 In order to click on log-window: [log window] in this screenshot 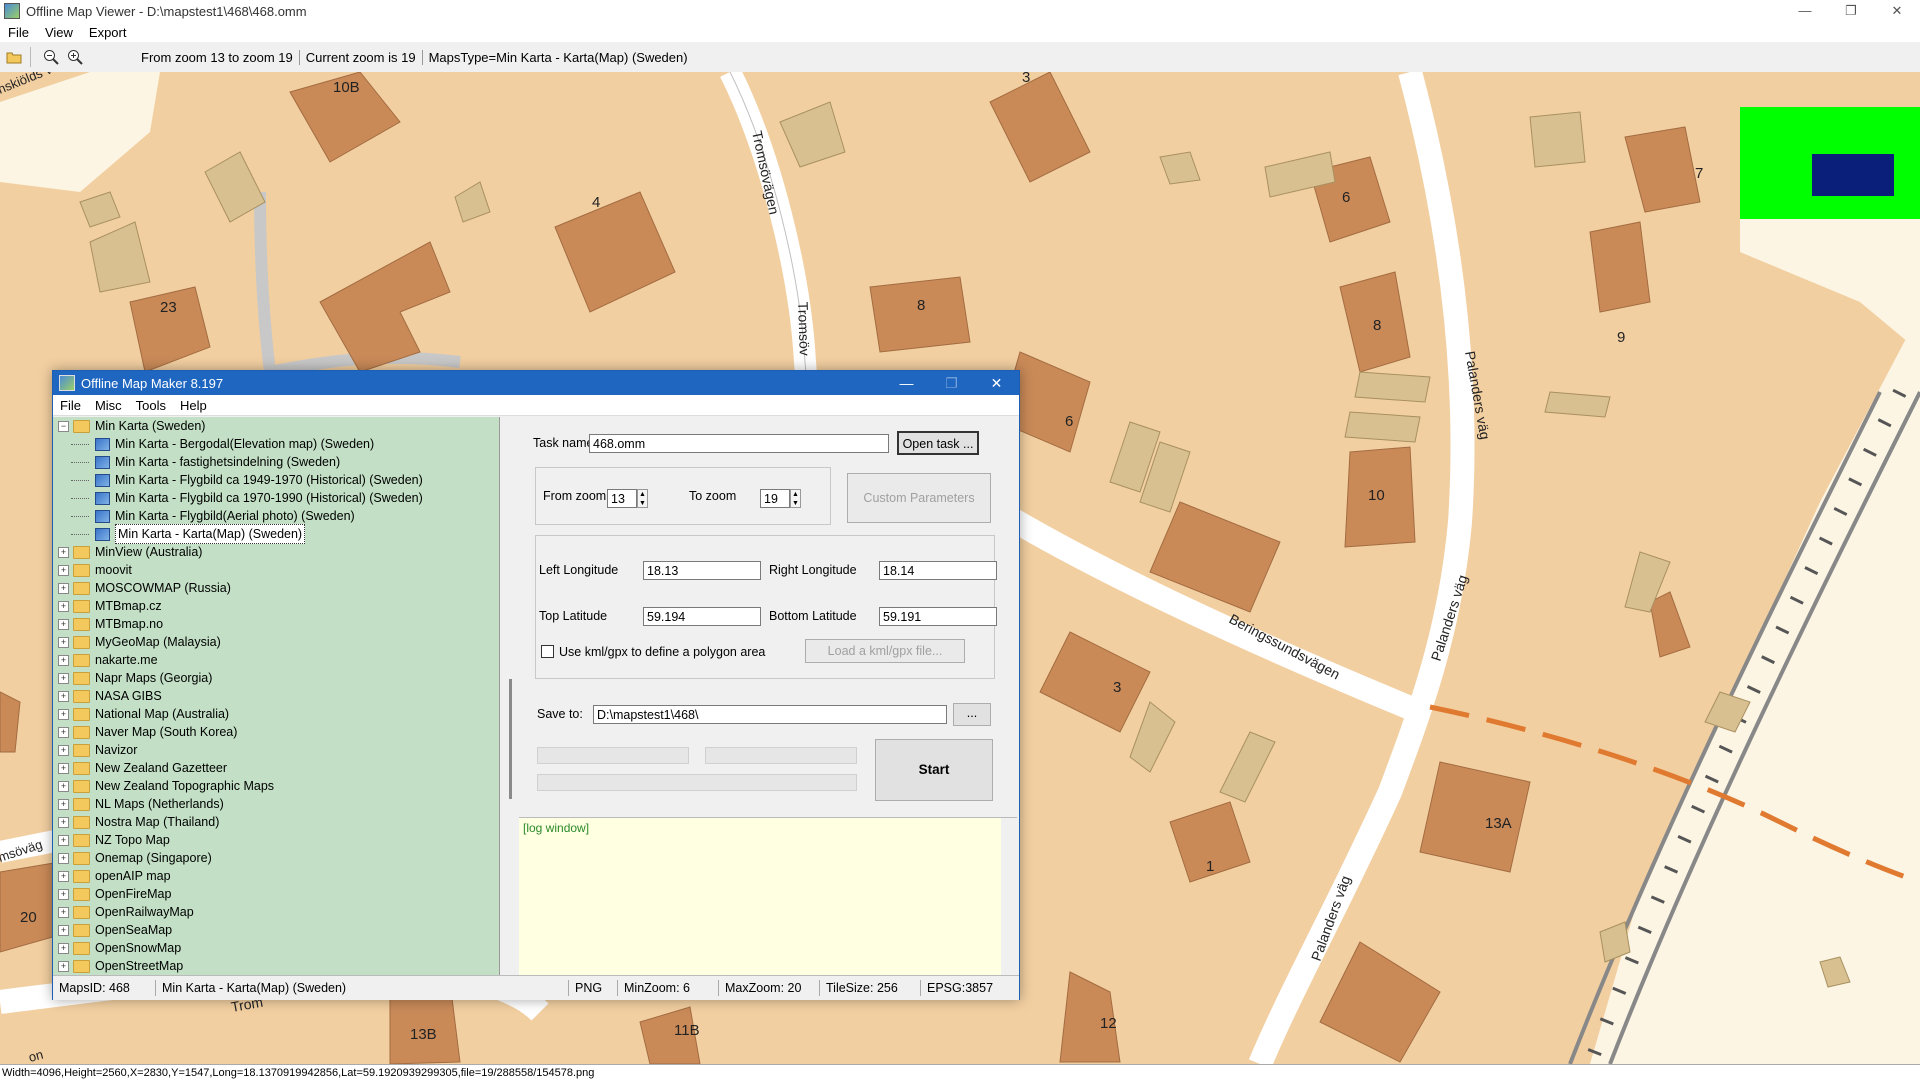, I will do `click(768, 896)`.